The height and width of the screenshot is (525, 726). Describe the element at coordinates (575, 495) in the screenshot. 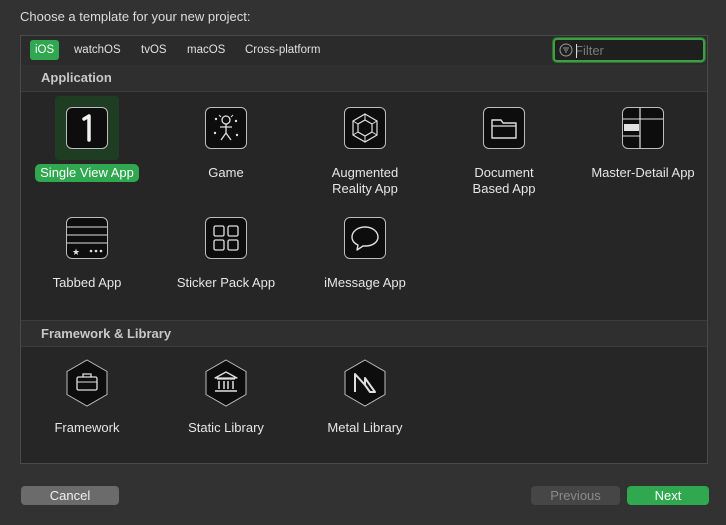

I see `previous-button: Previous` at that location.